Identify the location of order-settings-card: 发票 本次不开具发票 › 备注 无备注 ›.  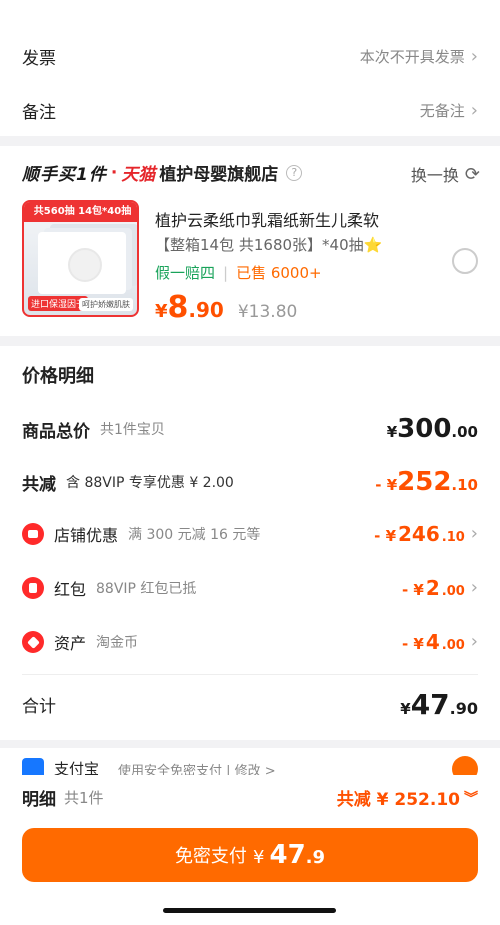
(250, 68).